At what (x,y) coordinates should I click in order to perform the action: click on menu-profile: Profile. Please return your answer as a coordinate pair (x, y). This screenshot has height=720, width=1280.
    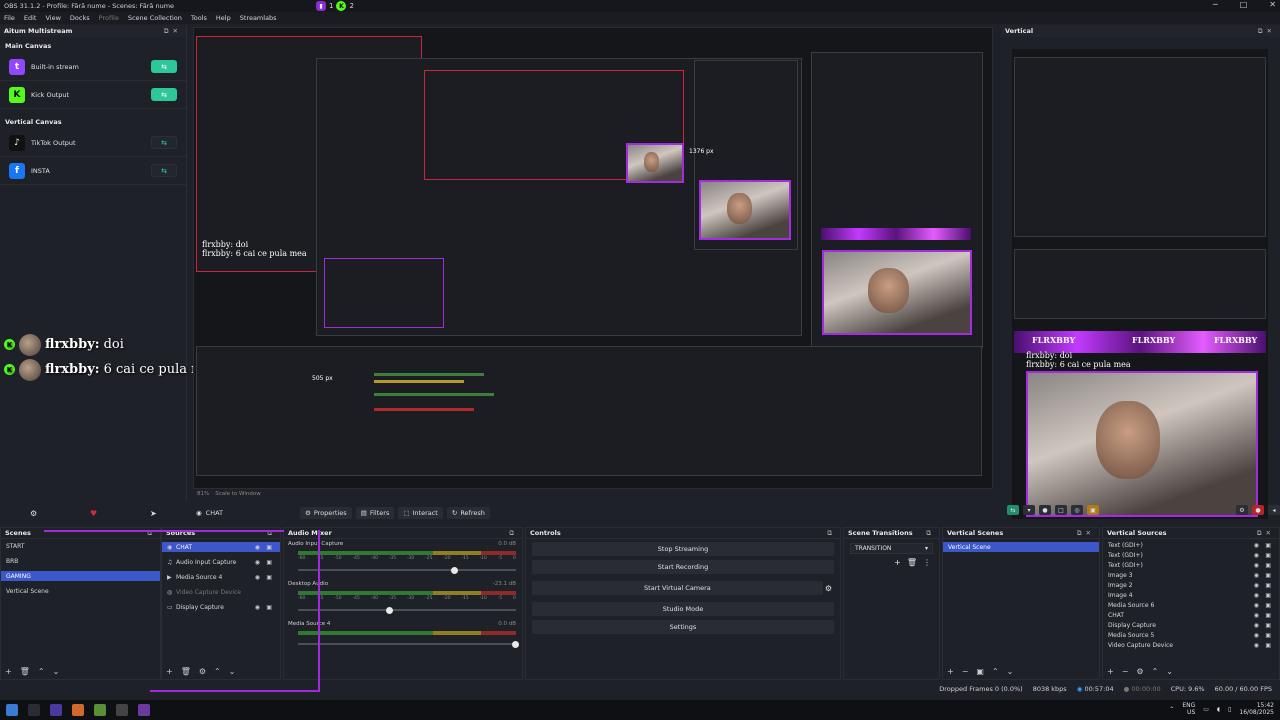
    Looking at the image, I should click on (109, 18).